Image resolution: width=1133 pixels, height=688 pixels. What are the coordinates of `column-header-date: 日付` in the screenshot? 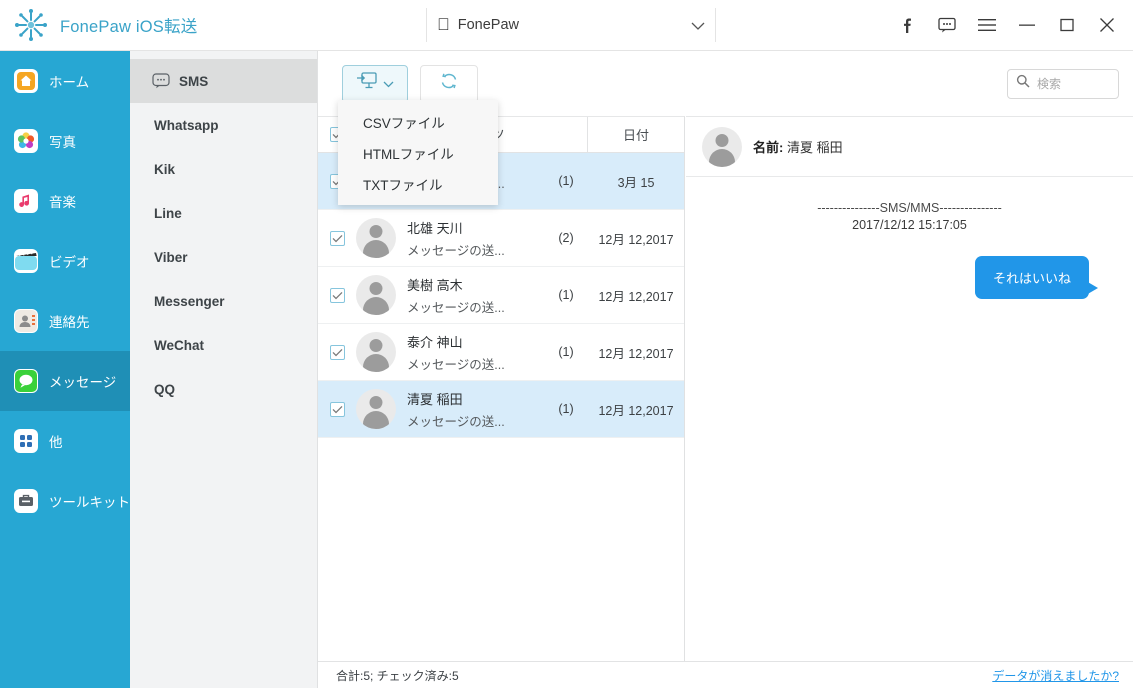 It's located at (636, 134).